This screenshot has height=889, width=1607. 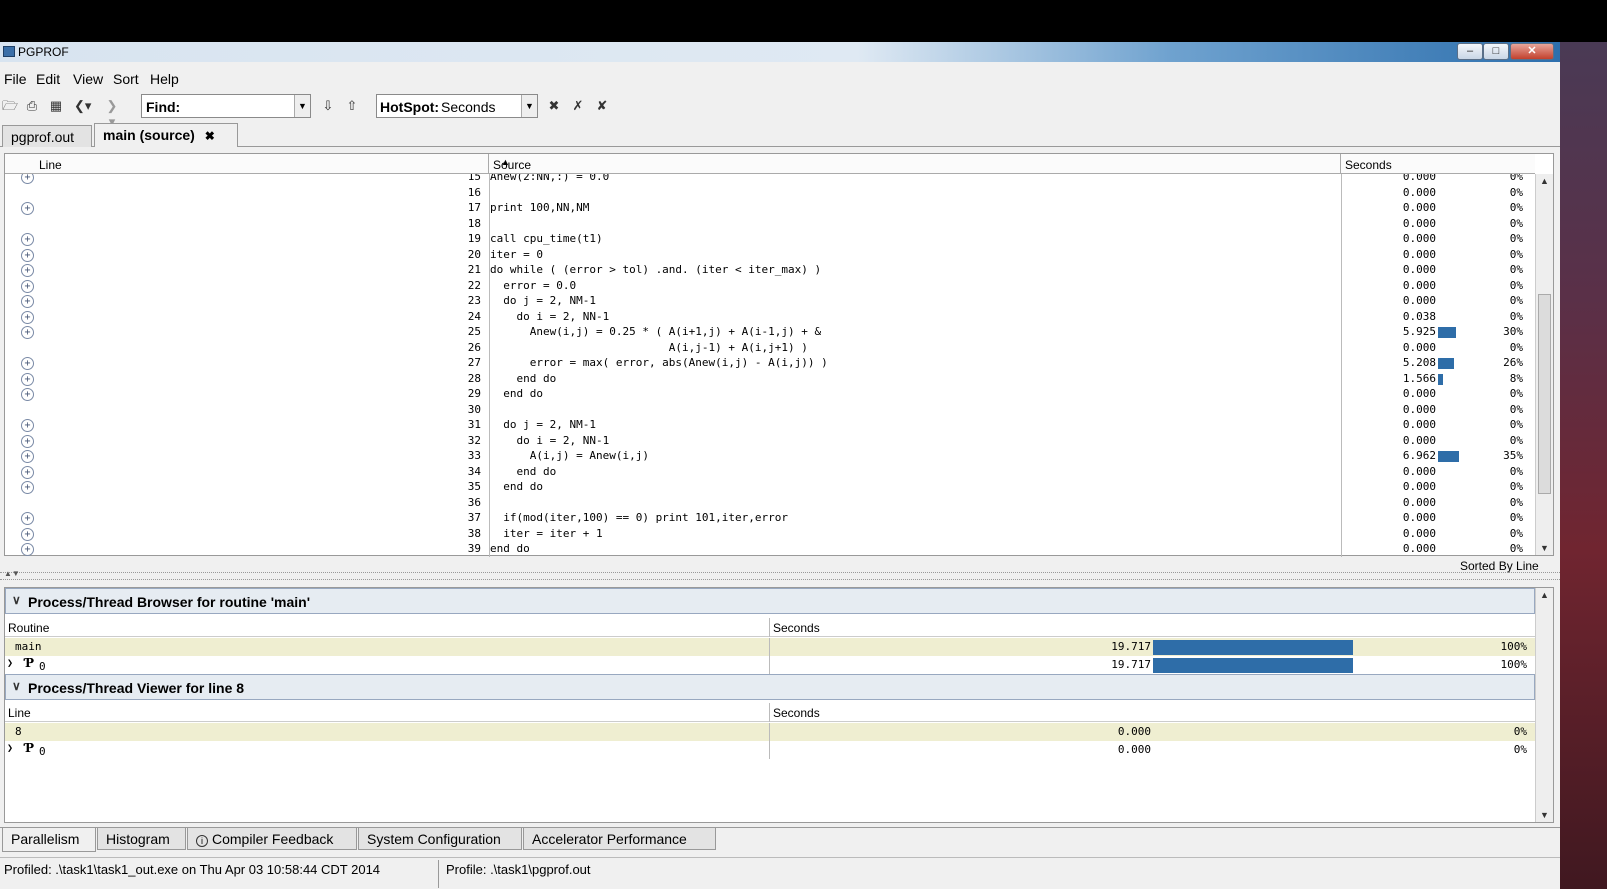 I want to click on maximize-button: □, so click(x=1496, y=51).